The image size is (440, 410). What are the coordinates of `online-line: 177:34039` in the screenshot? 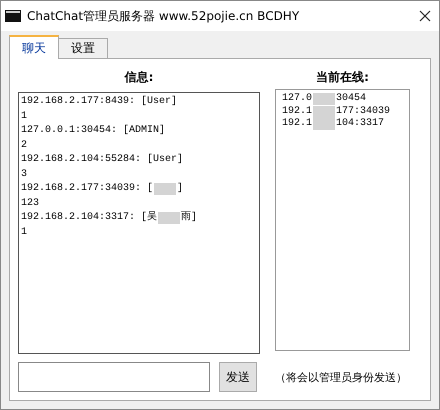 It's located at (363, 112).